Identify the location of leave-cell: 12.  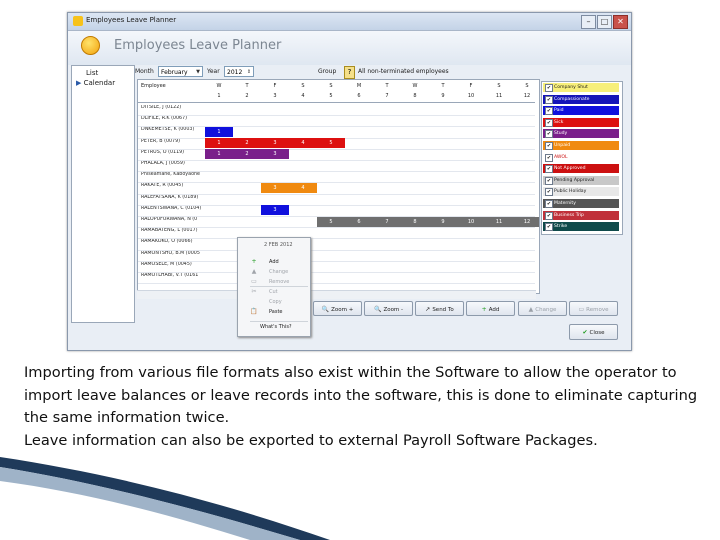
(526, 221).